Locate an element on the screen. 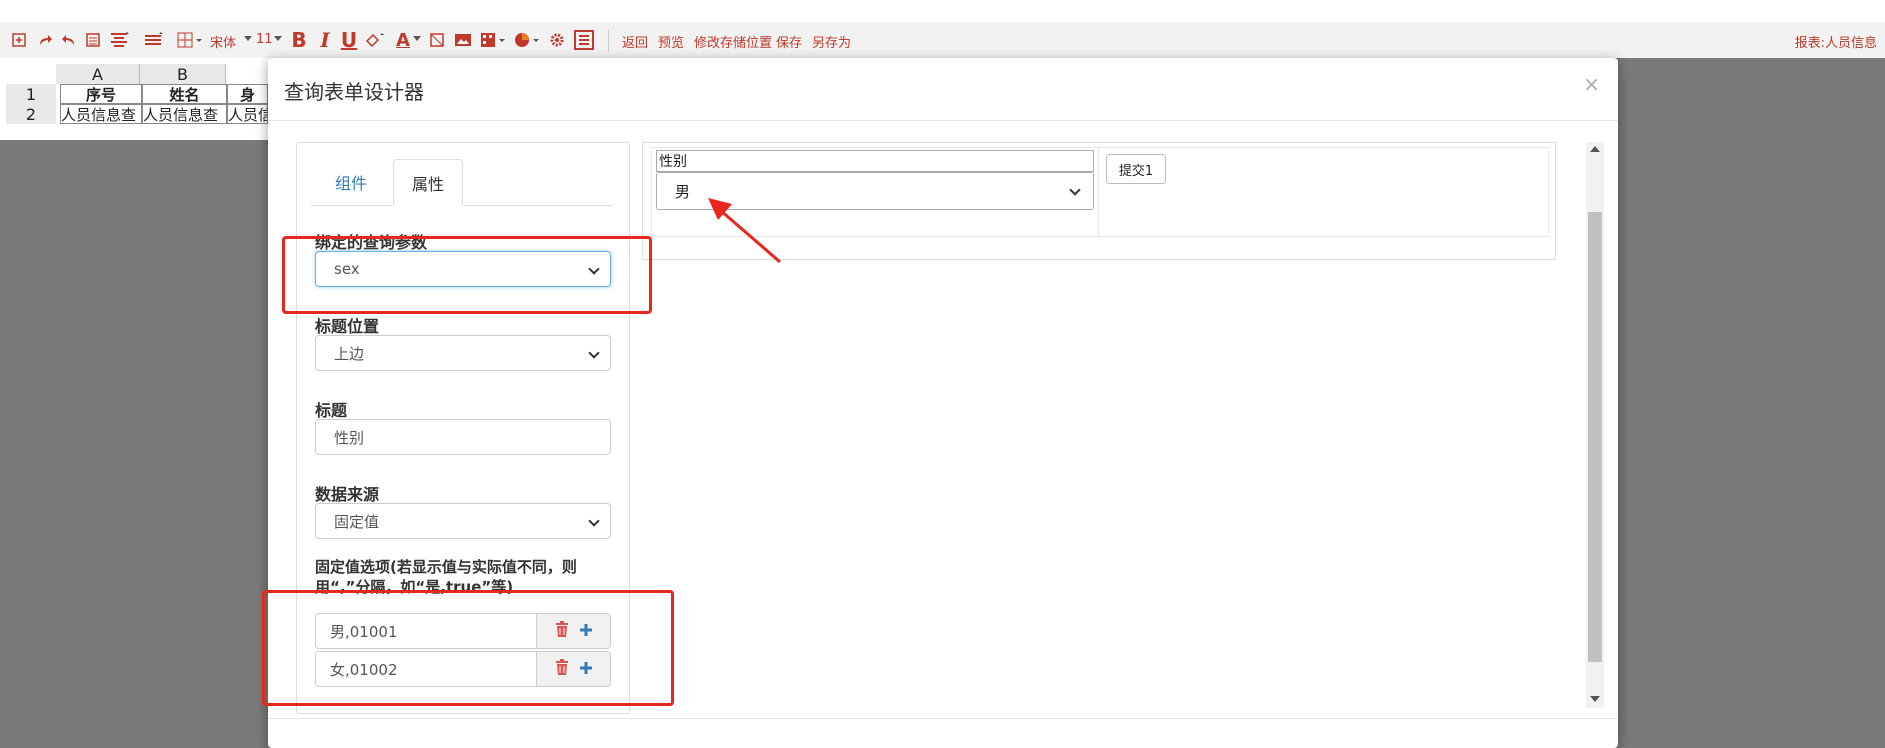 This screenshot has width=1885, height=748. bold-button: B is located at coordinates (299, 40).